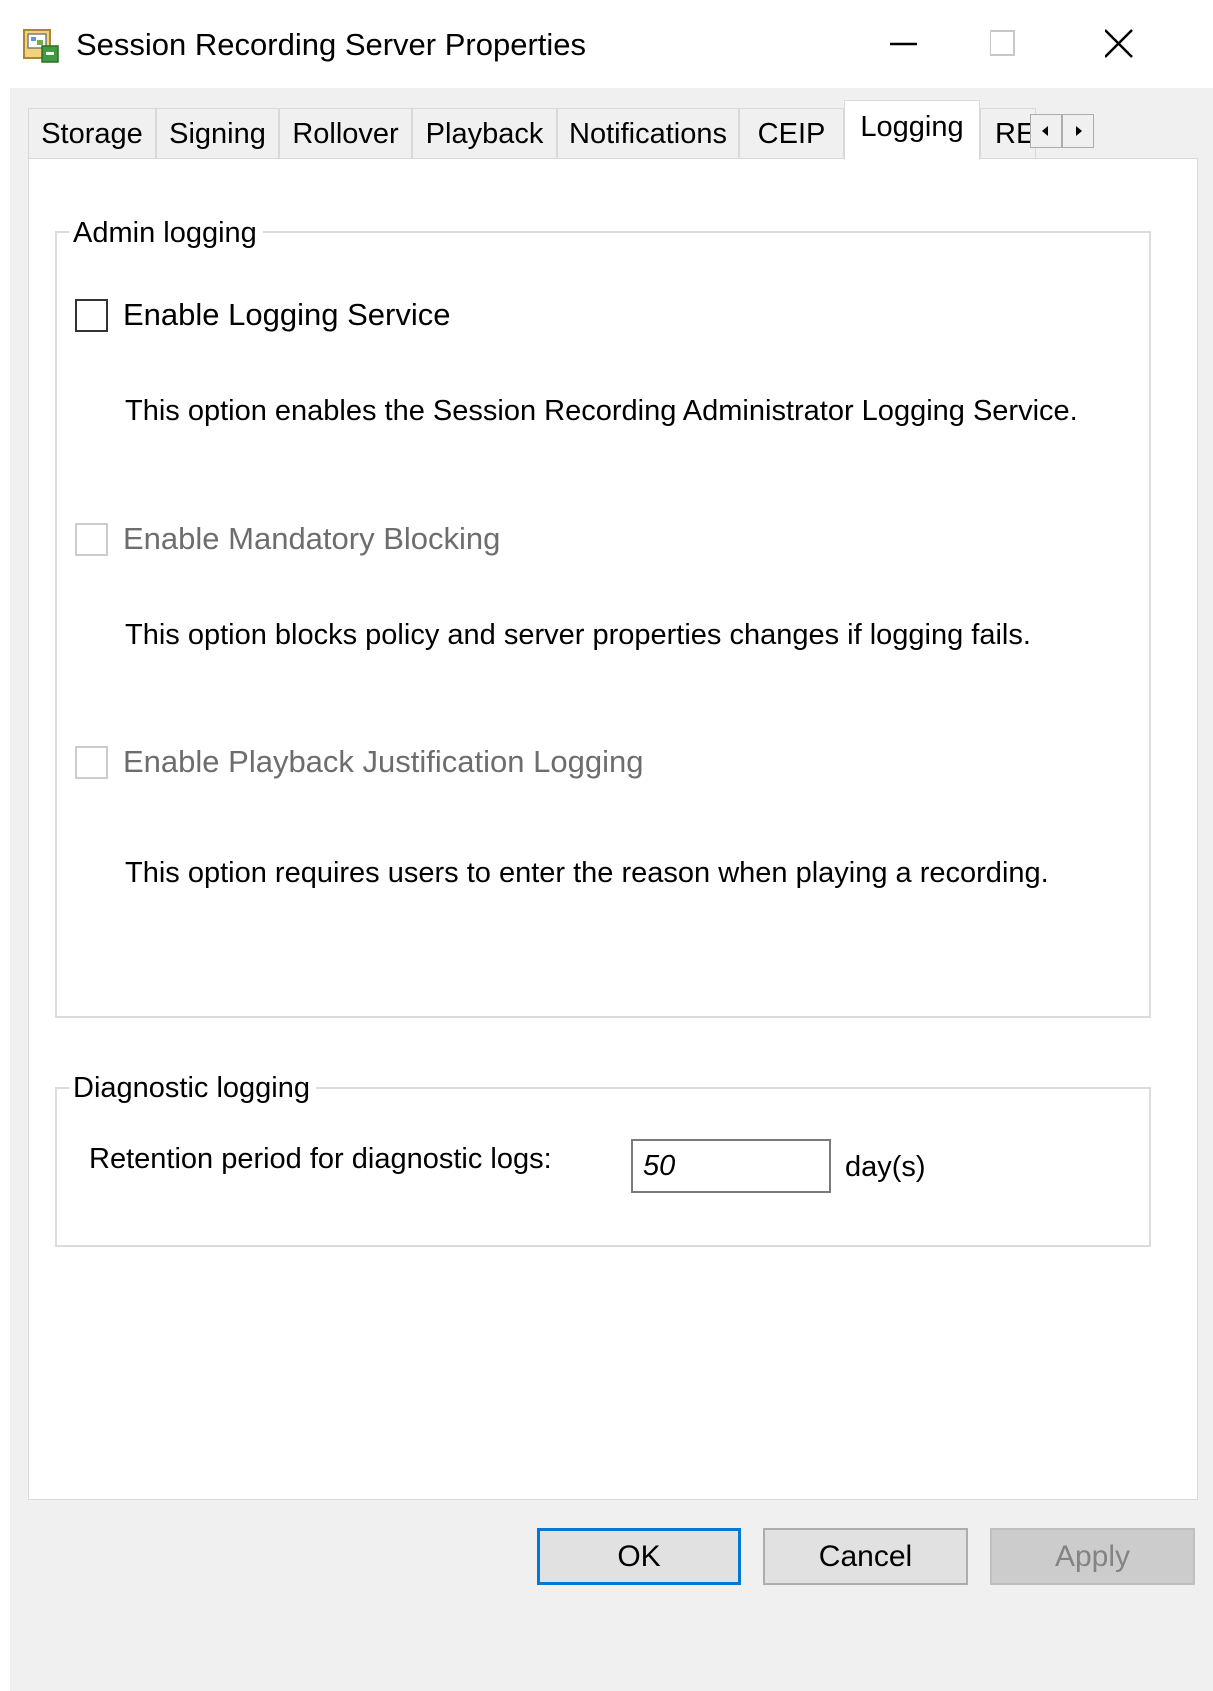 Image resolution: width=1213 pixels, height=1691 pixels. I want to click on enable-playback-justification-option: Enable Playback Justification Logging, so click(359, 762).